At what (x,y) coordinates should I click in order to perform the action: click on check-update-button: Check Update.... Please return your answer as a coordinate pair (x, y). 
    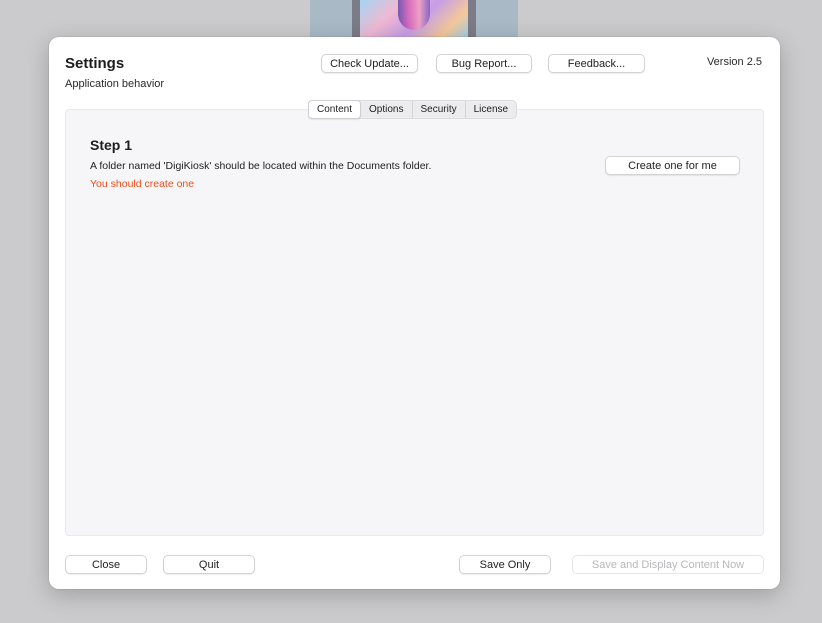
    Looking at the image, I should click on (369, 63).